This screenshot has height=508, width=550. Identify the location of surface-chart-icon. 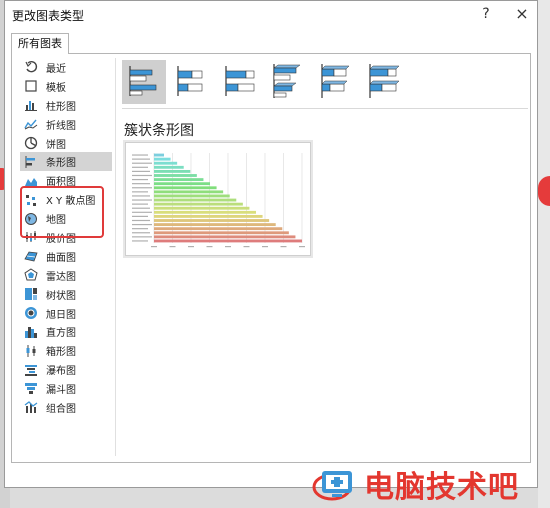
(31, 256).